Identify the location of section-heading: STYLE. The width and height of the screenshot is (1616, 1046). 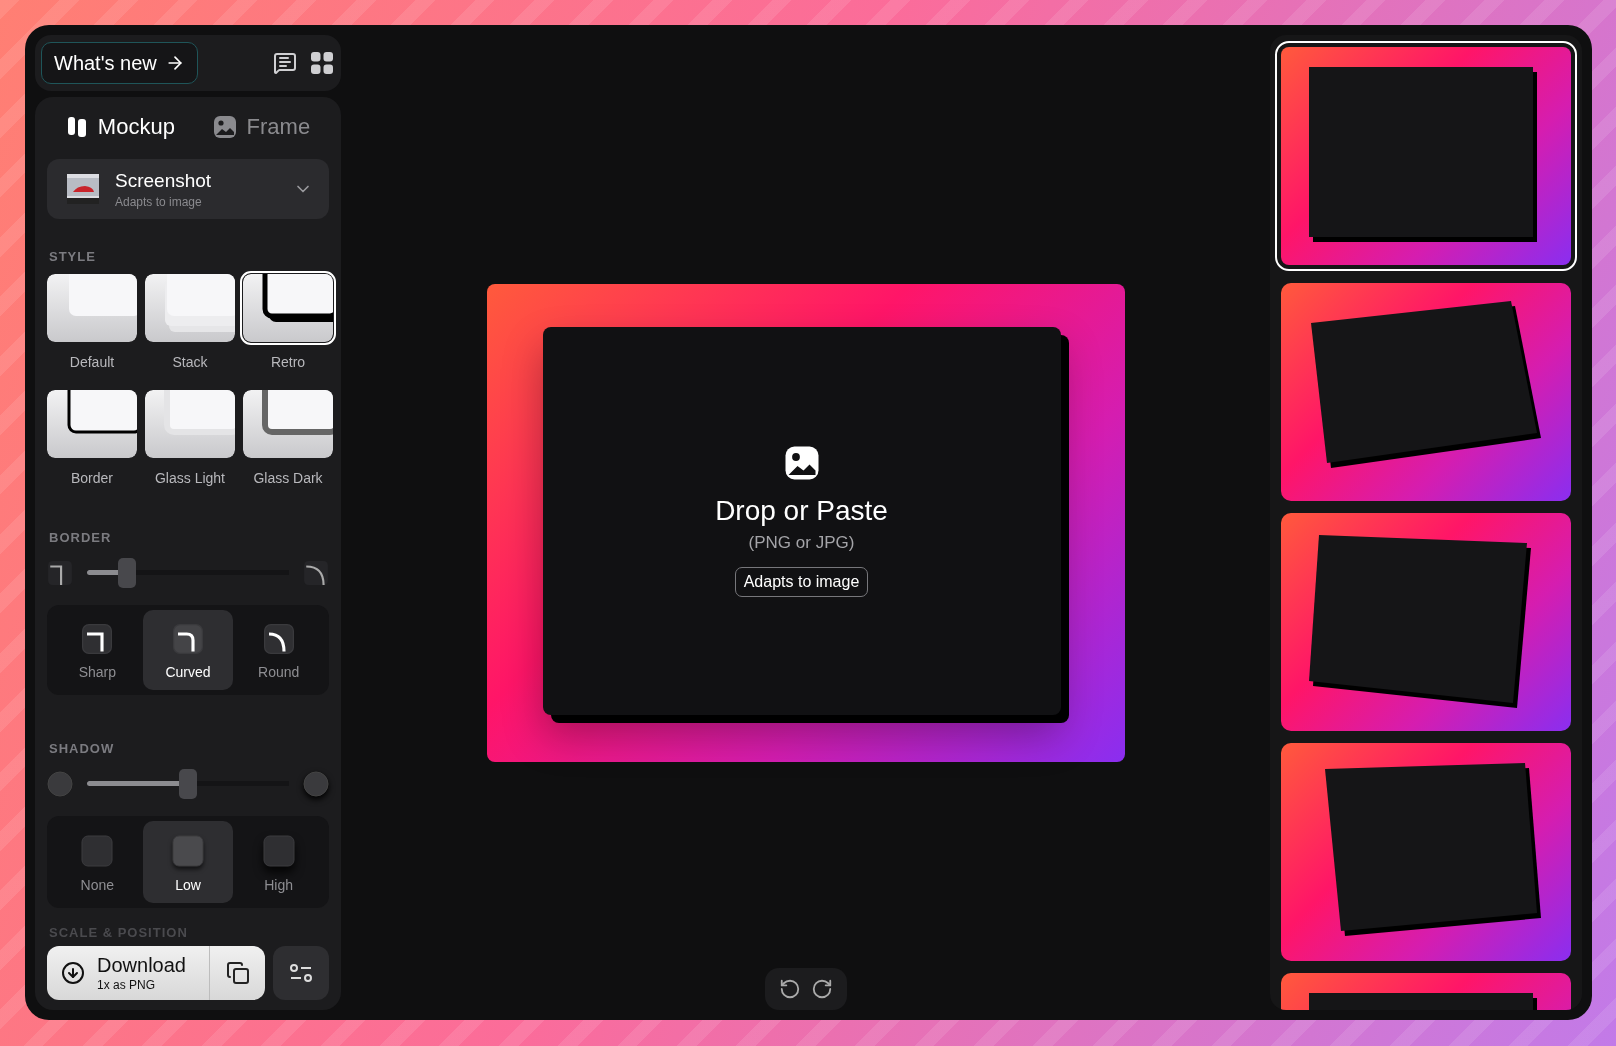
(73, 256).